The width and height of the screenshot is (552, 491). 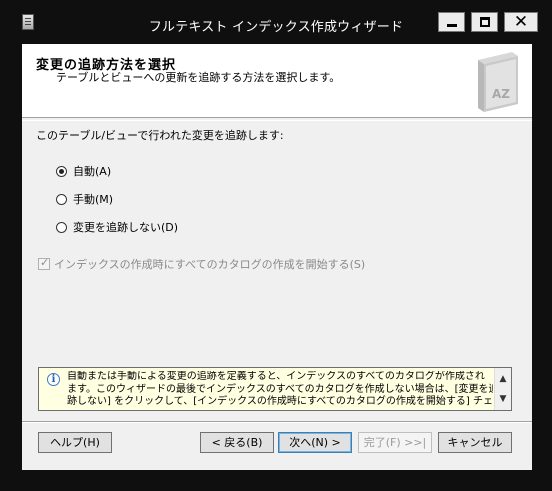 I want to click on close-icon: ✕, so click(x=521, y=22).